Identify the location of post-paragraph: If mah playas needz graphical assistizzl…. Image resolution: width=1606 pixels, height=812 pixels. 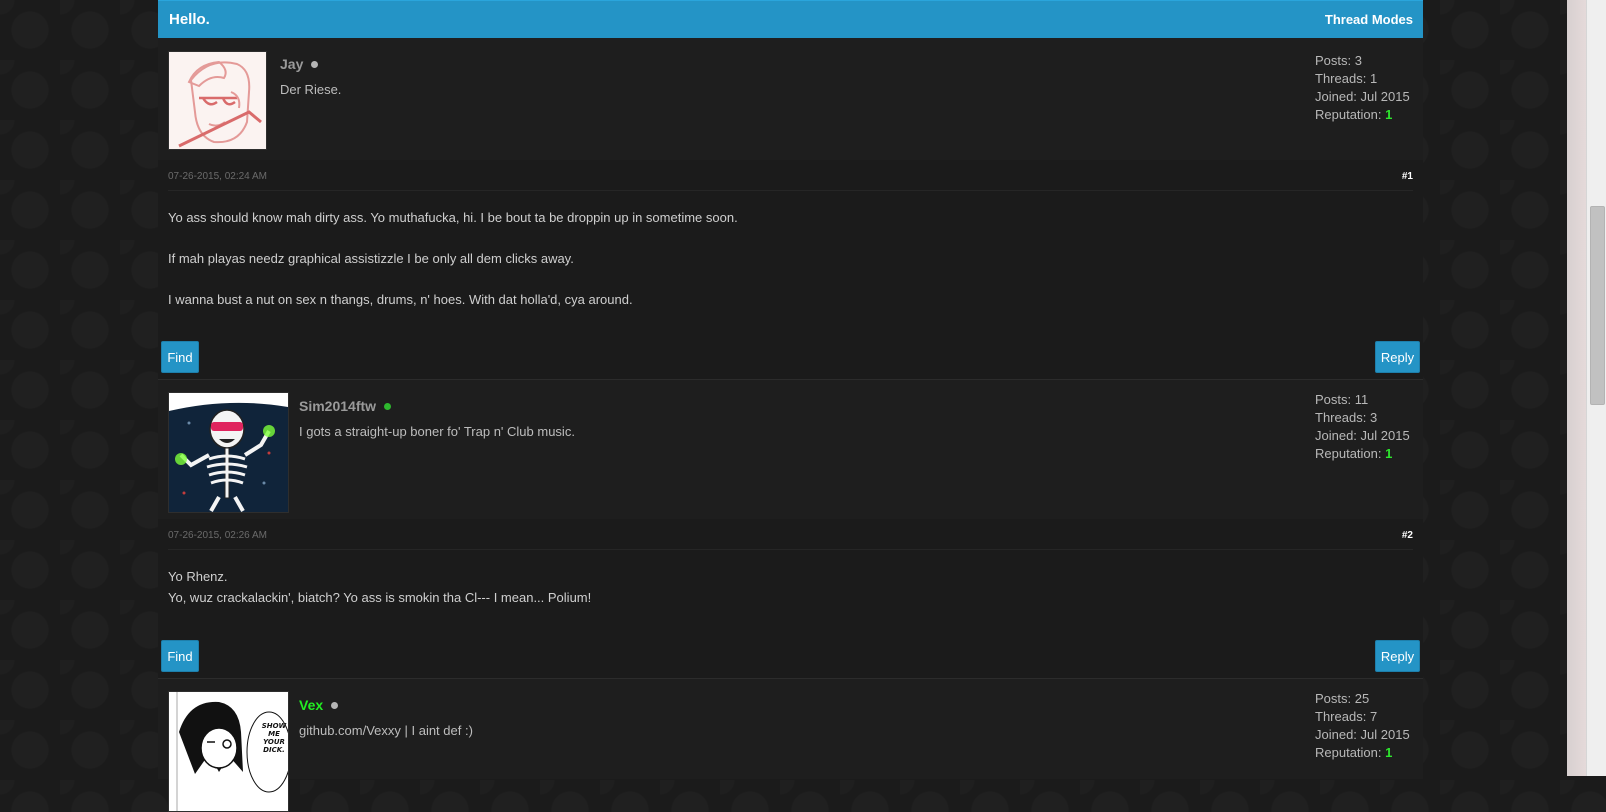
(371, 258).